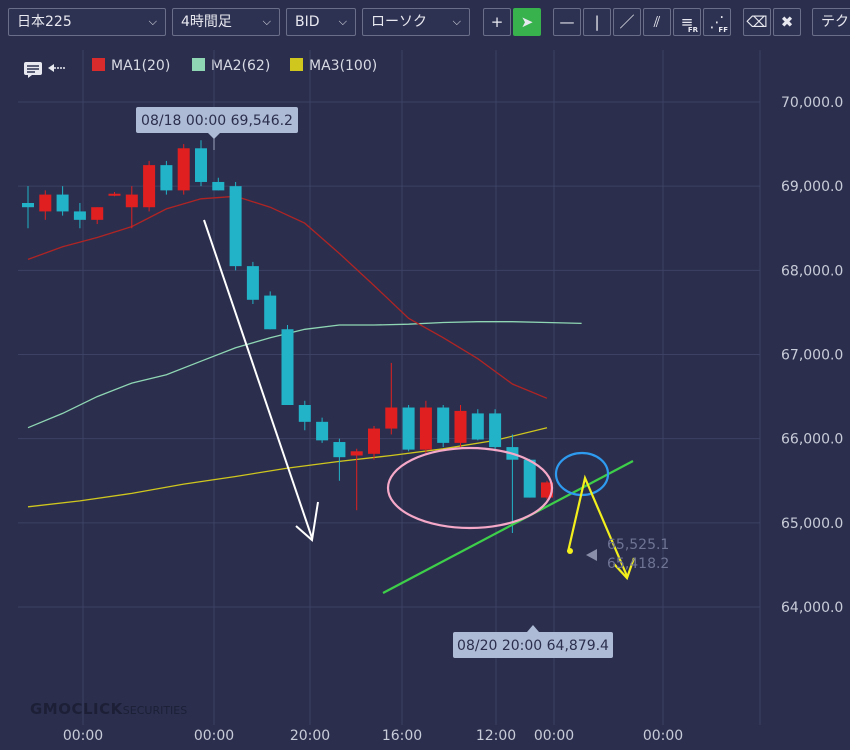  I want to click on y-tick-label: 64,000.0, so click(812, 608).